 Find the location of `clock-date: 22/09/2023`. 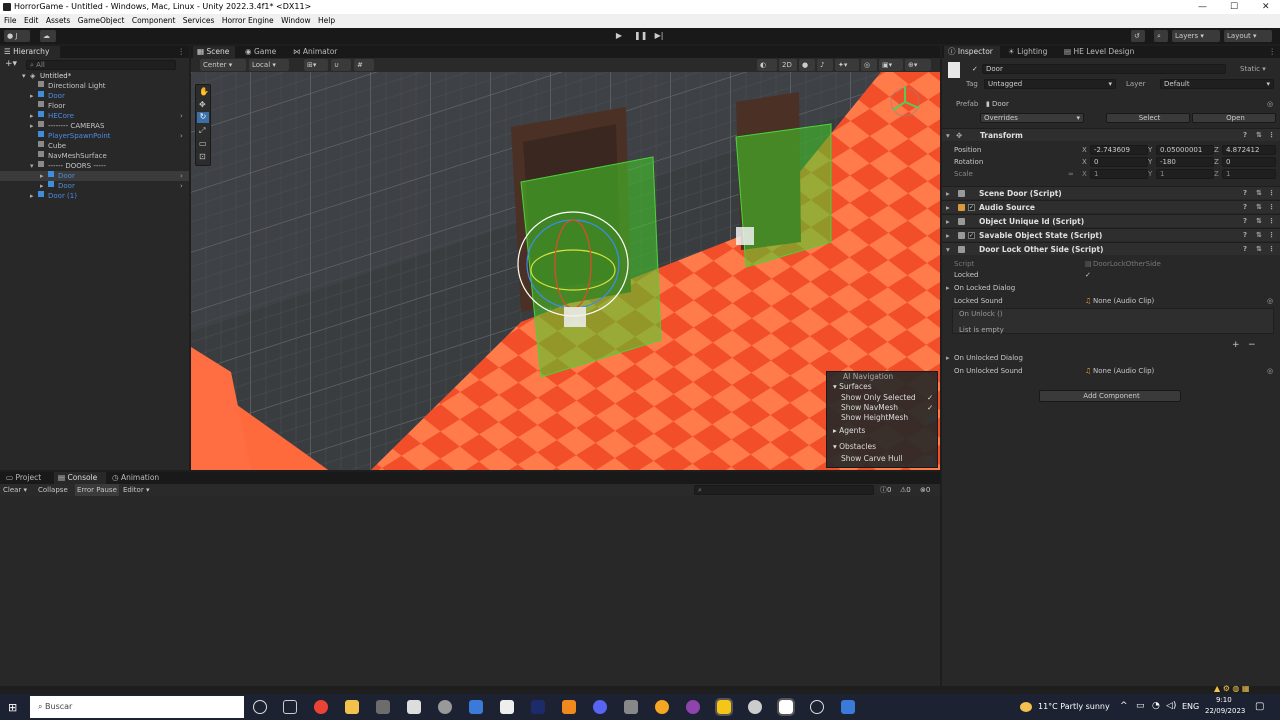

clock-date: 22/09/2023 is located at coordinates (1225, 711).